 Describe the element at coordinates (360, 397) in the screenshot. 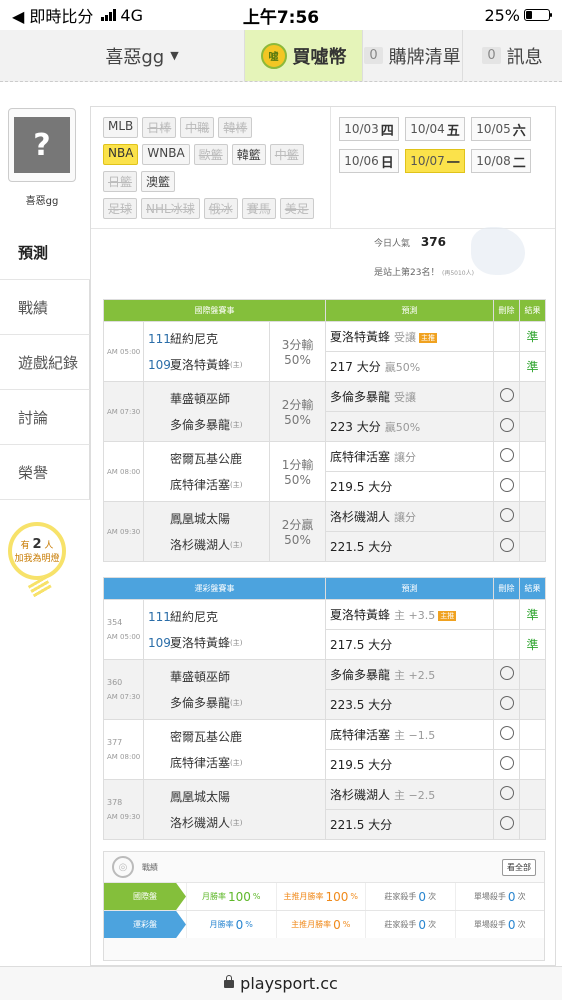

I see `pick-text: 多倫多暴龍` at that location.